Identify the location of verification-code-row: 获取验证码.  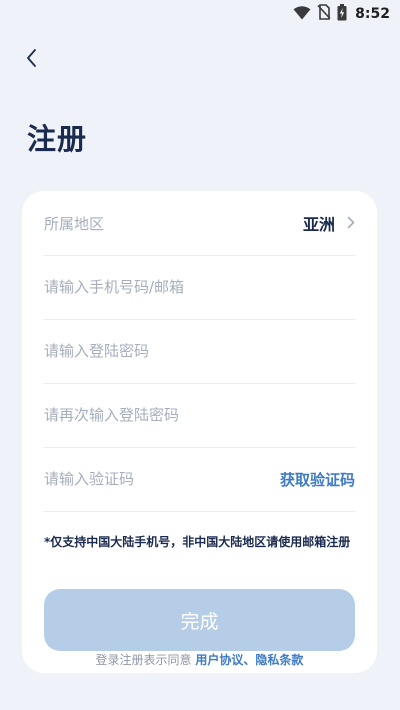
(199, 479).